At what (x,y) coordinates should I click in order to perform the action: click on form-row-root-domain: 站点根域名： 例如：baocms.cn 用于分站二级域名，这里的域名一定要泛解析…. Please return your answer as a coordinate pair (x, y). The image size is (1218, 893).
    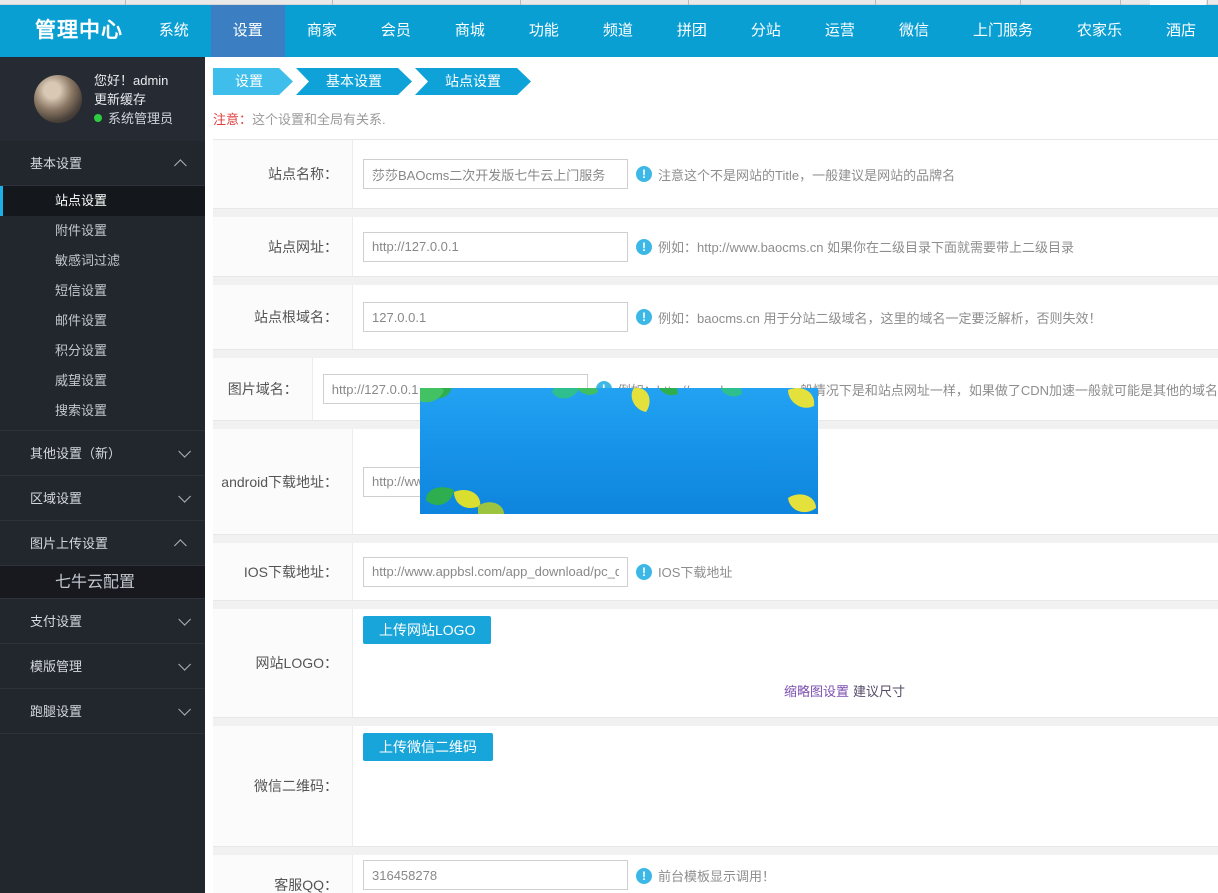
    Looking at the image, I should click on (715, 317).